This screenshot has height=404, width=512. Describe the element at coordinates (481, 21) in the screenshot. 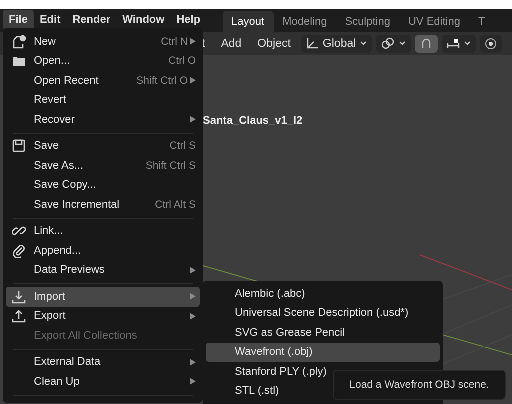

I see `workspace-tab: T` at that location.